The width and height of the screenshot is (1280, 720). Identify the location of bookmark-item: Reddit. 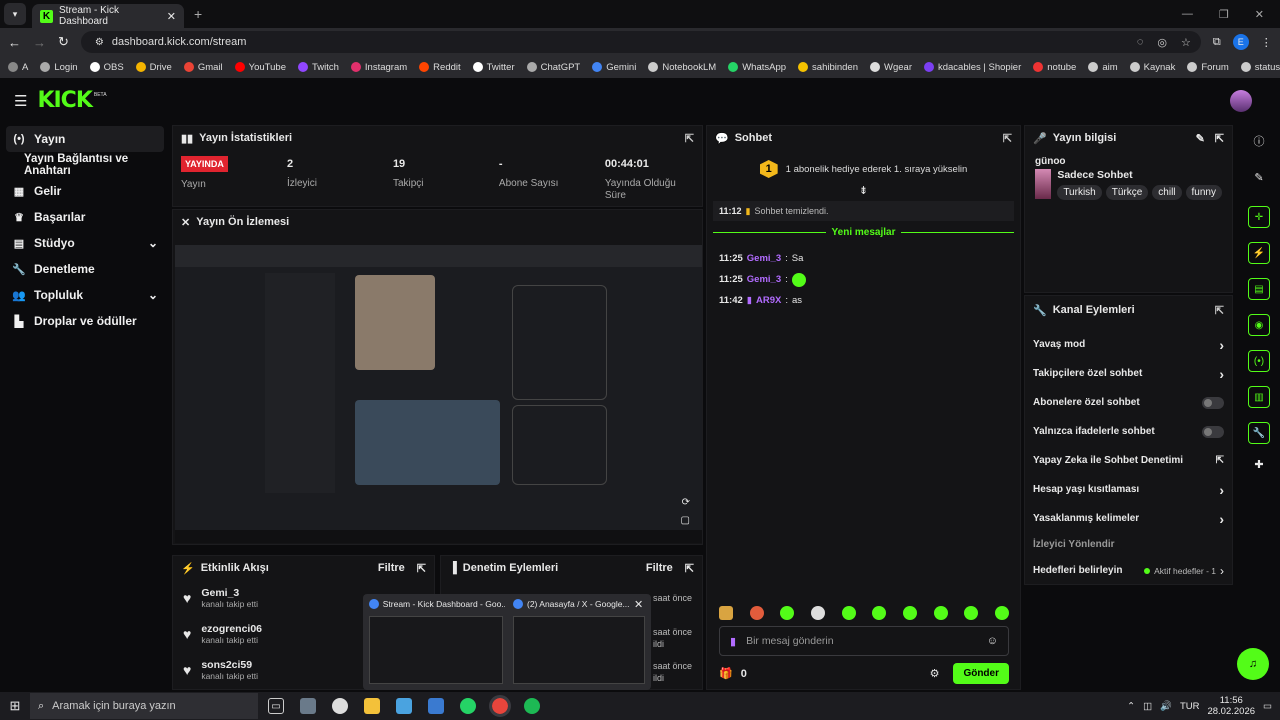
(440, 67).